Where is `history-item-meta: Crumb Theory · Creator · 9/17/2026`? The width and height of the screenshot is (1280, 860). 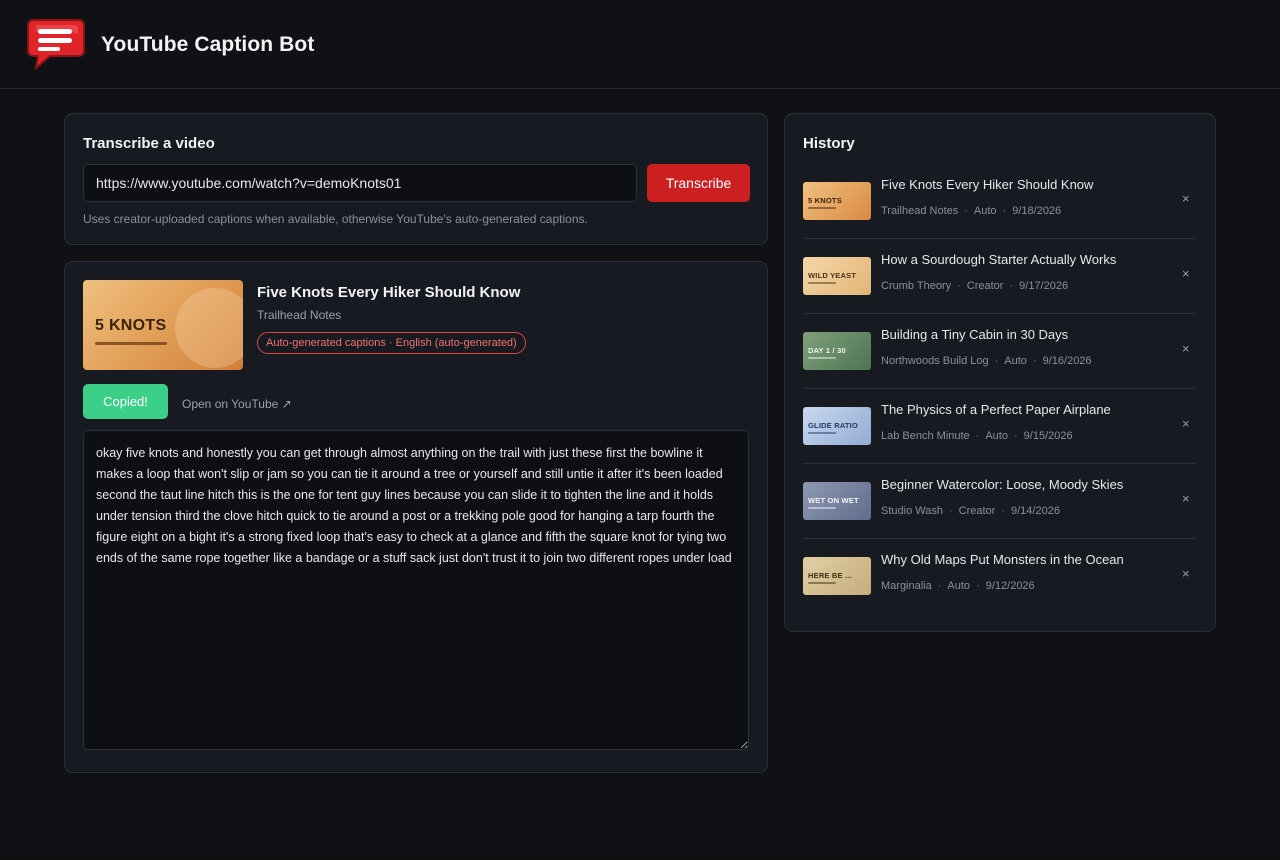
history-item-meta: Crumb Theory · Creator · 9/17/2026 is located at coordinates (974, 286).